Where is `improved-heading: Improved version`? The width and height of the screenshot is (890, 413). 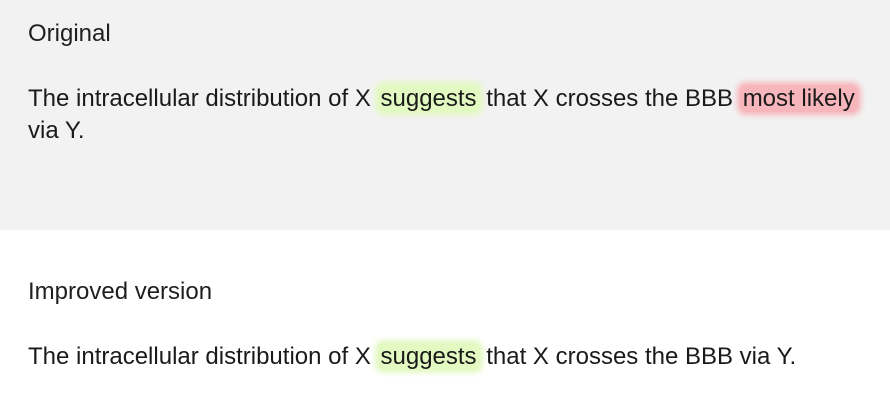 improved-heading: Improved version is located at coordinates (120, 291).